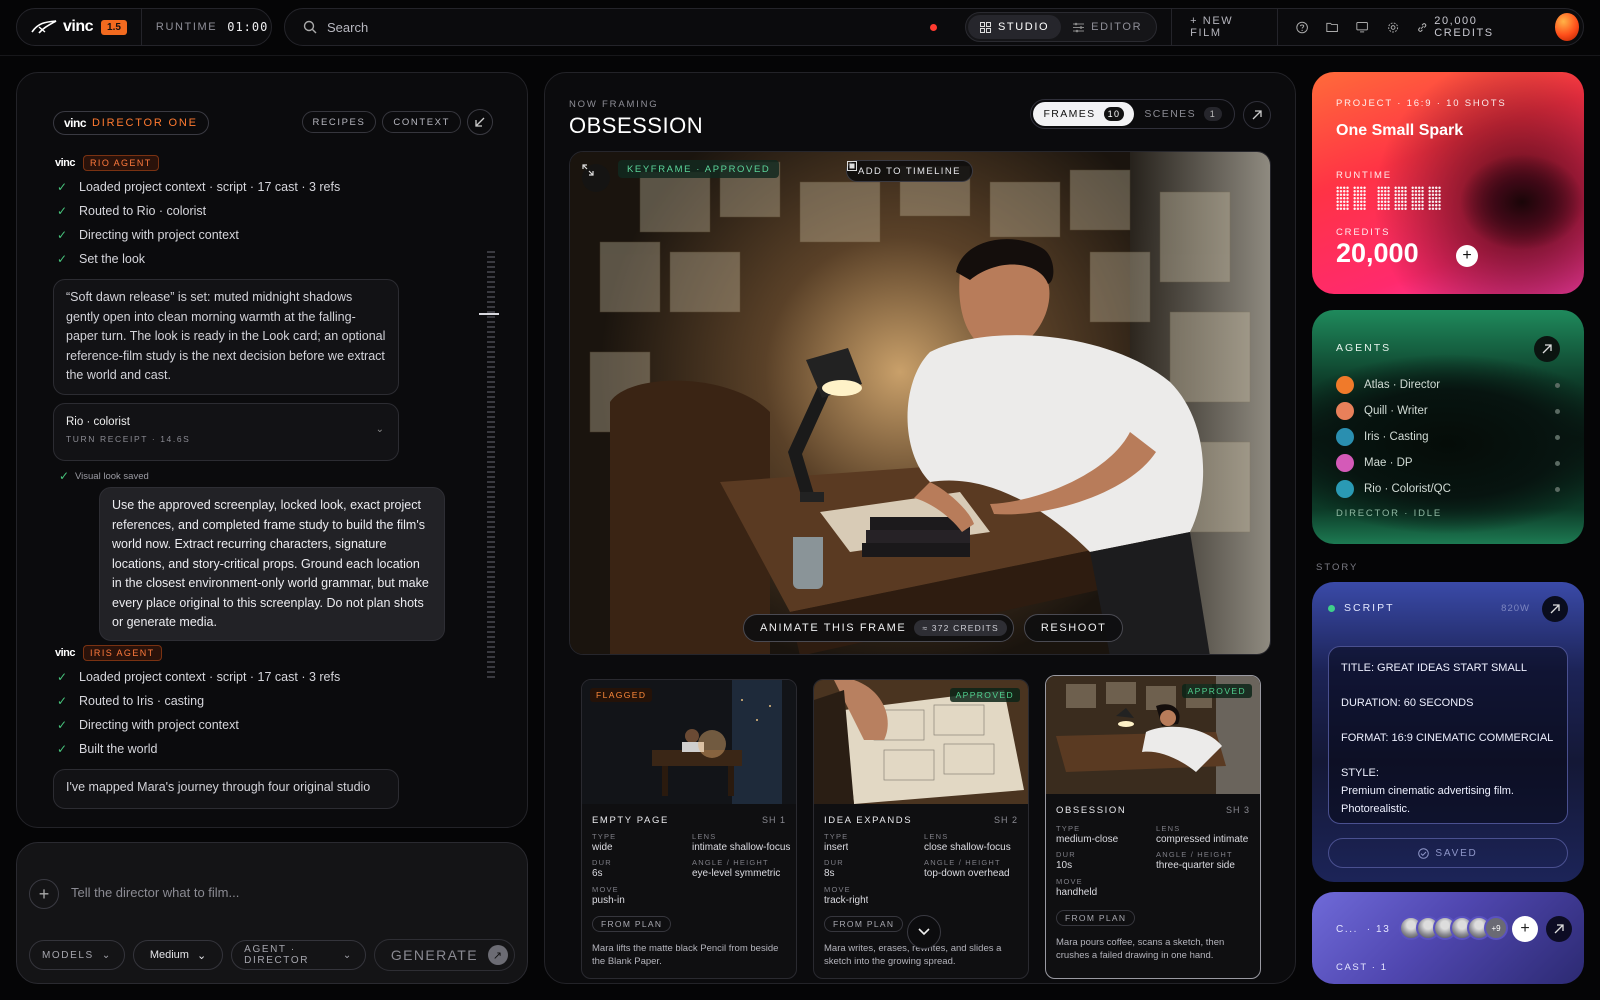  What do you see at coordinates (1005, 820) in the screenshot?
I see `shot-number: SH 2` at bounding box center [1005, 820].